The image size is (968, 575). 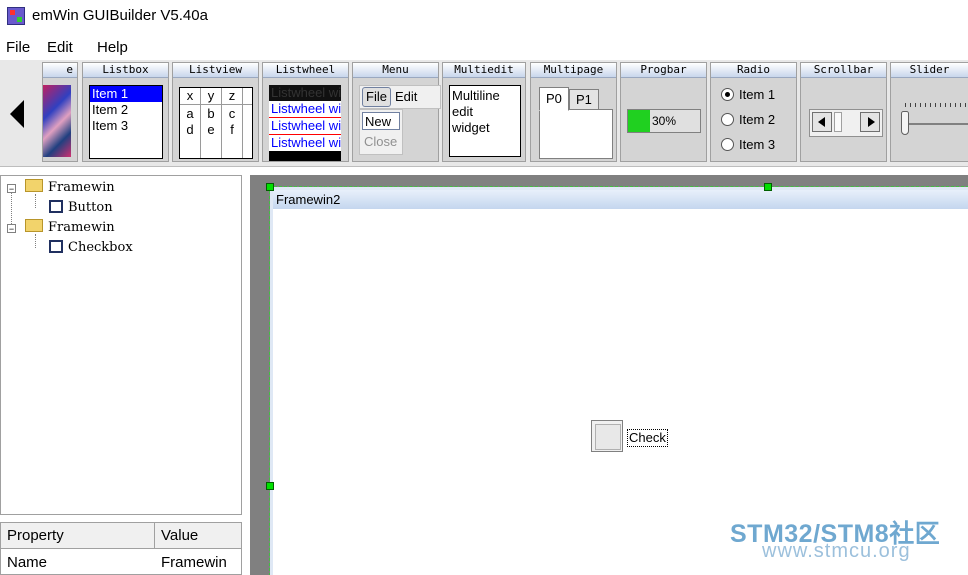 I want to click on watermark-url: www.stmcu.org, so click(x=836, y=551).